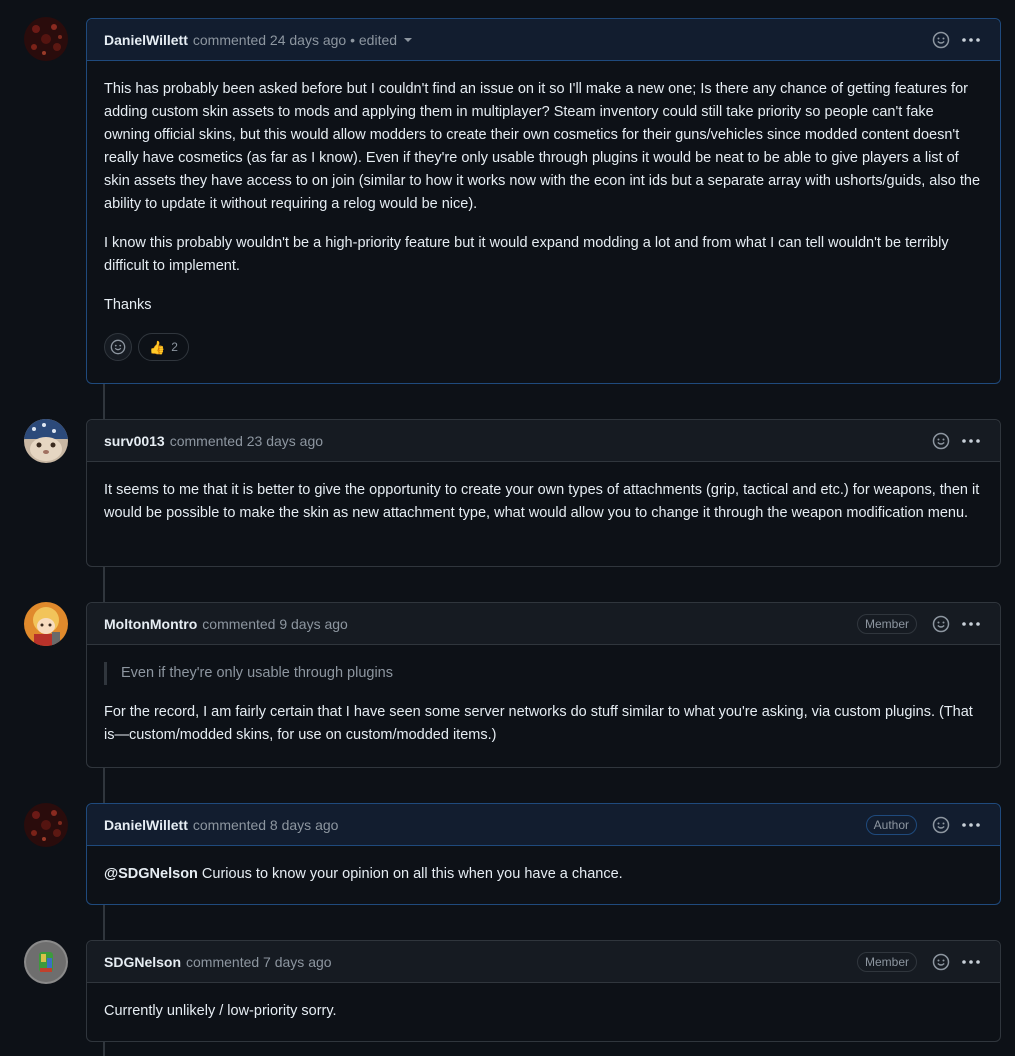 The width and height of the screenshot is (1015, 1056). What do you see at coordinates (543, 624) in the screenshot?
I see `comment-header: MoltonMontro commented 9 days ago Member` at bounding box center [543, 624].